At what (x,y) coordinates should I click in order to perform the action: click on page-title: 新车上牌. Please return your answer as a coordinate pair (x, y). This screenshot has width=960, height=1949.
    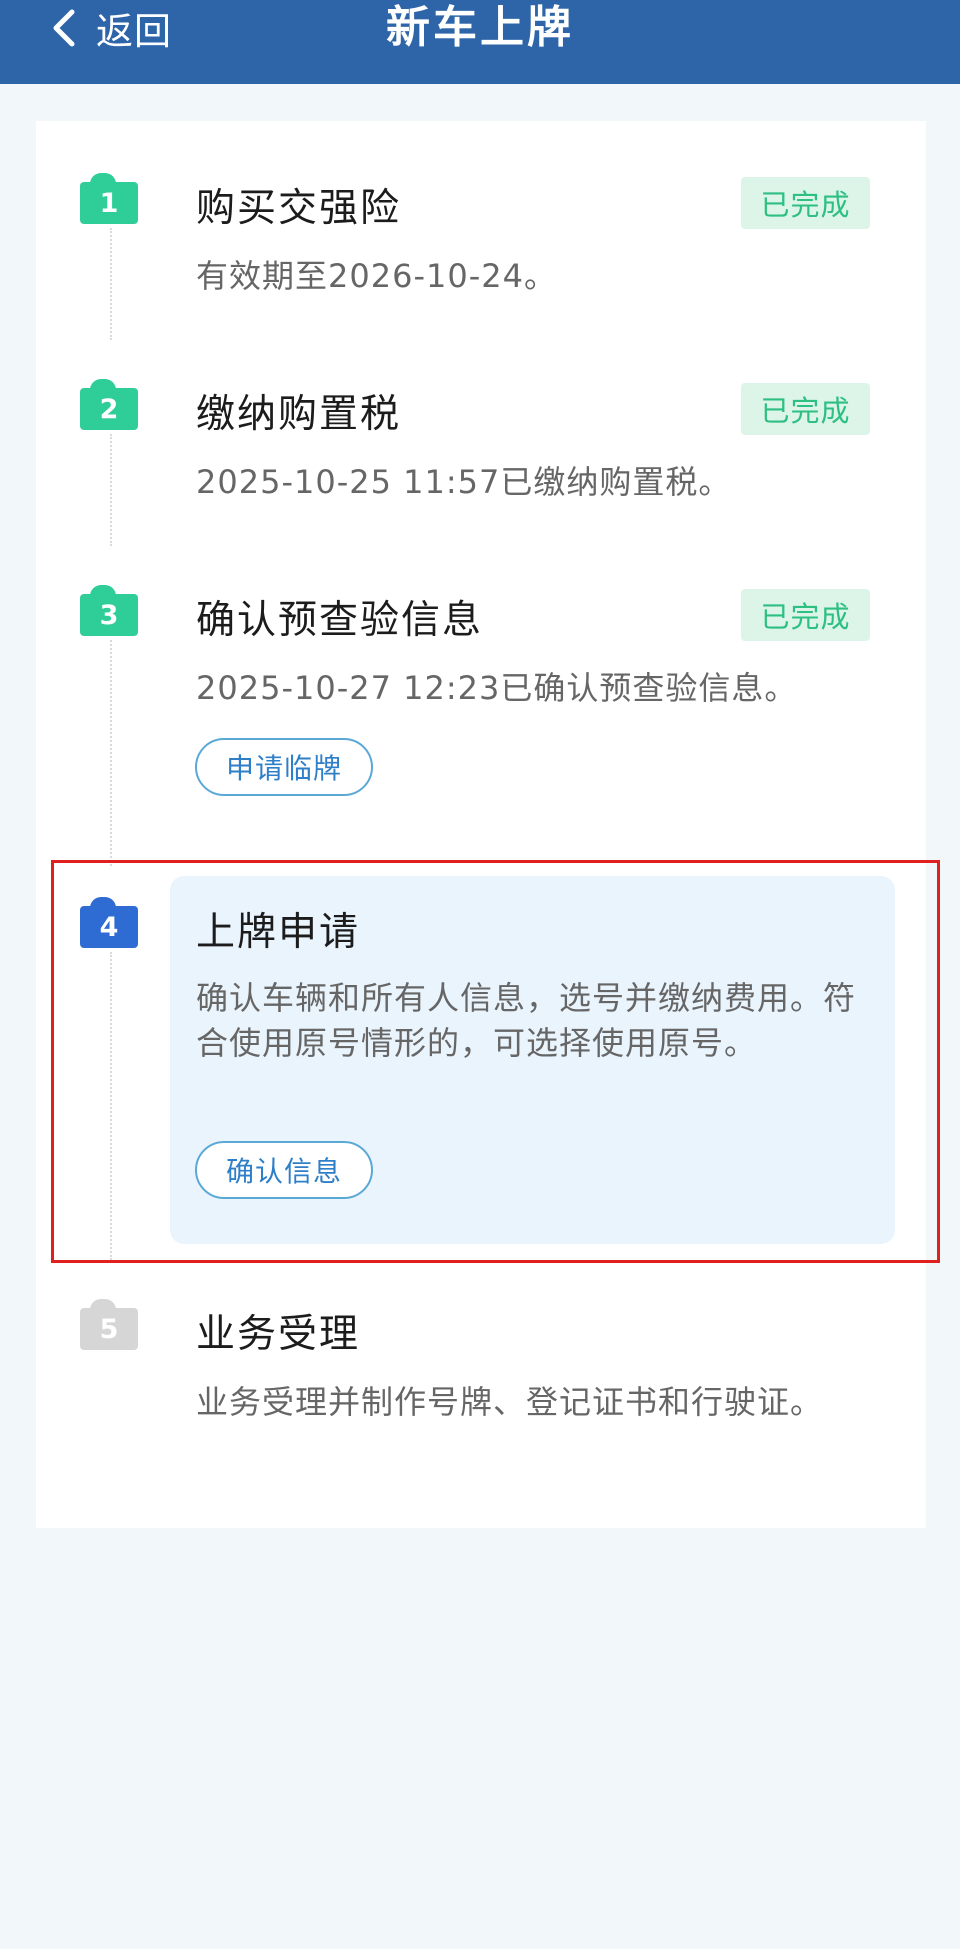
    Looking at the image, I should click on (480, 27).